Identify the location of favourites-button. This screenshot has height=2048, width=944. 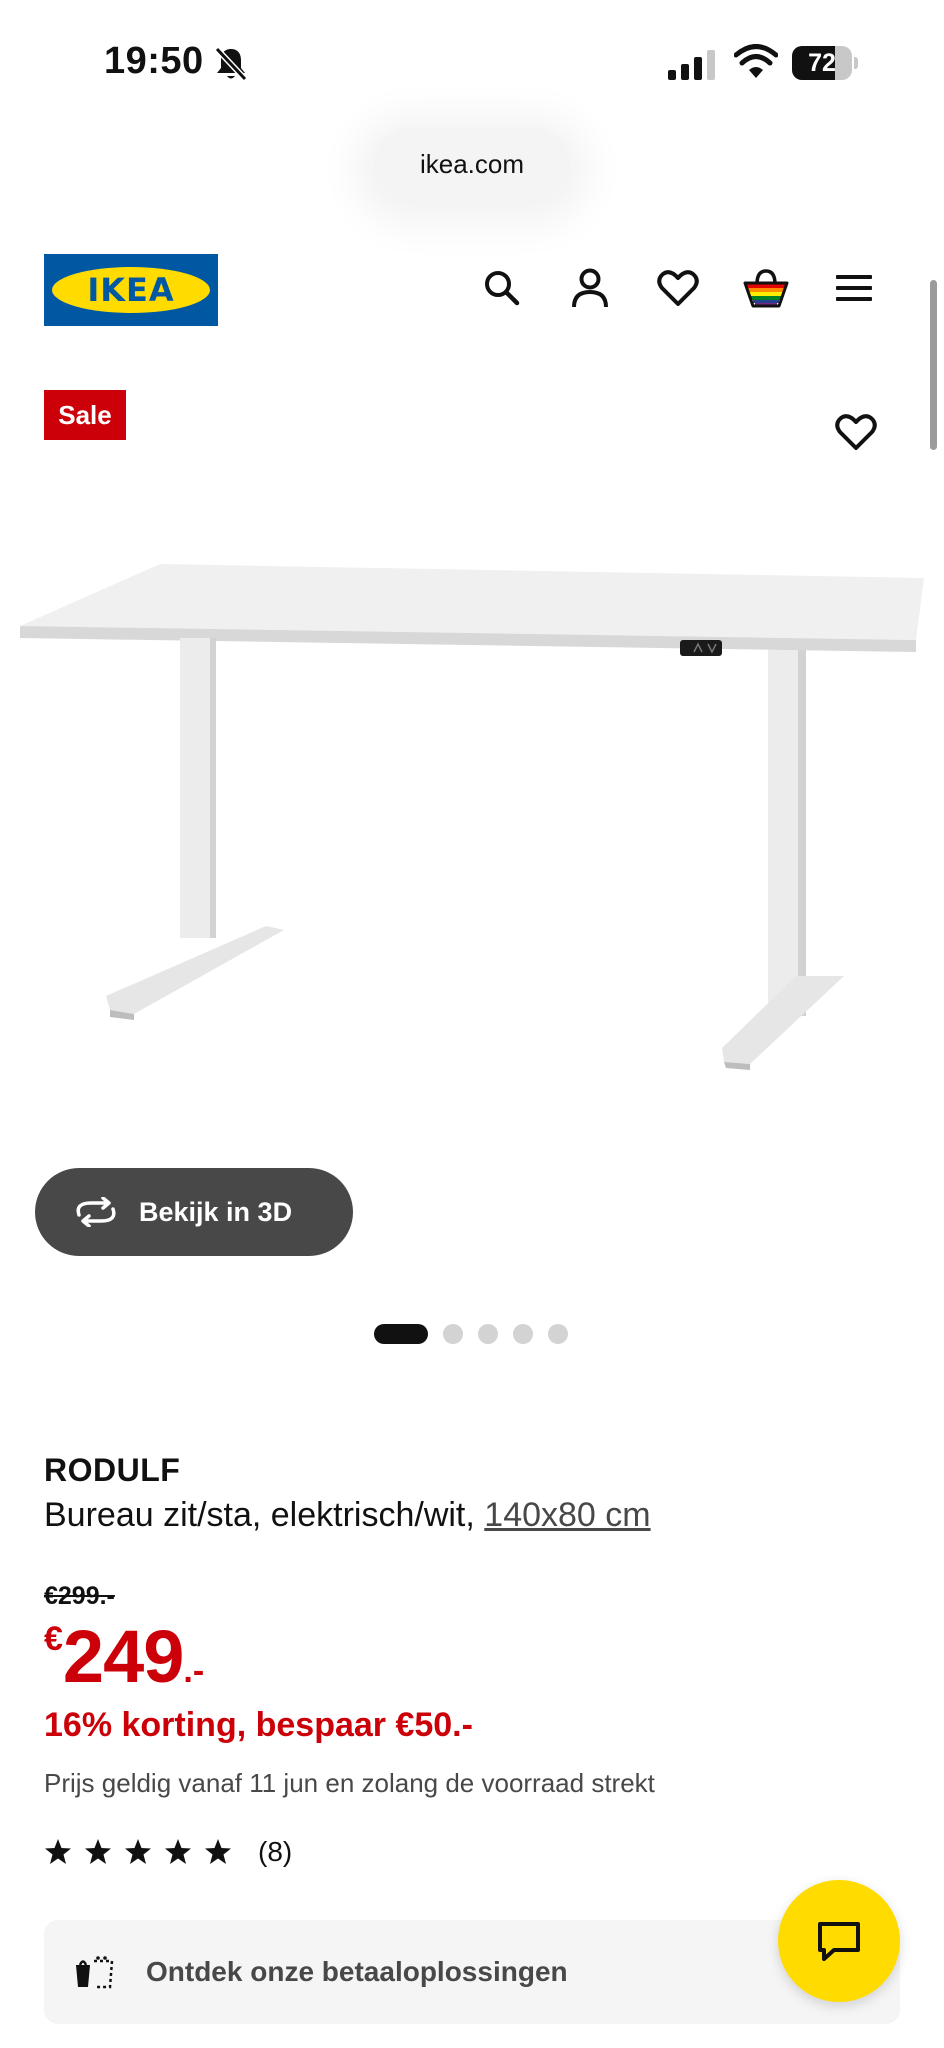
(678, 288).